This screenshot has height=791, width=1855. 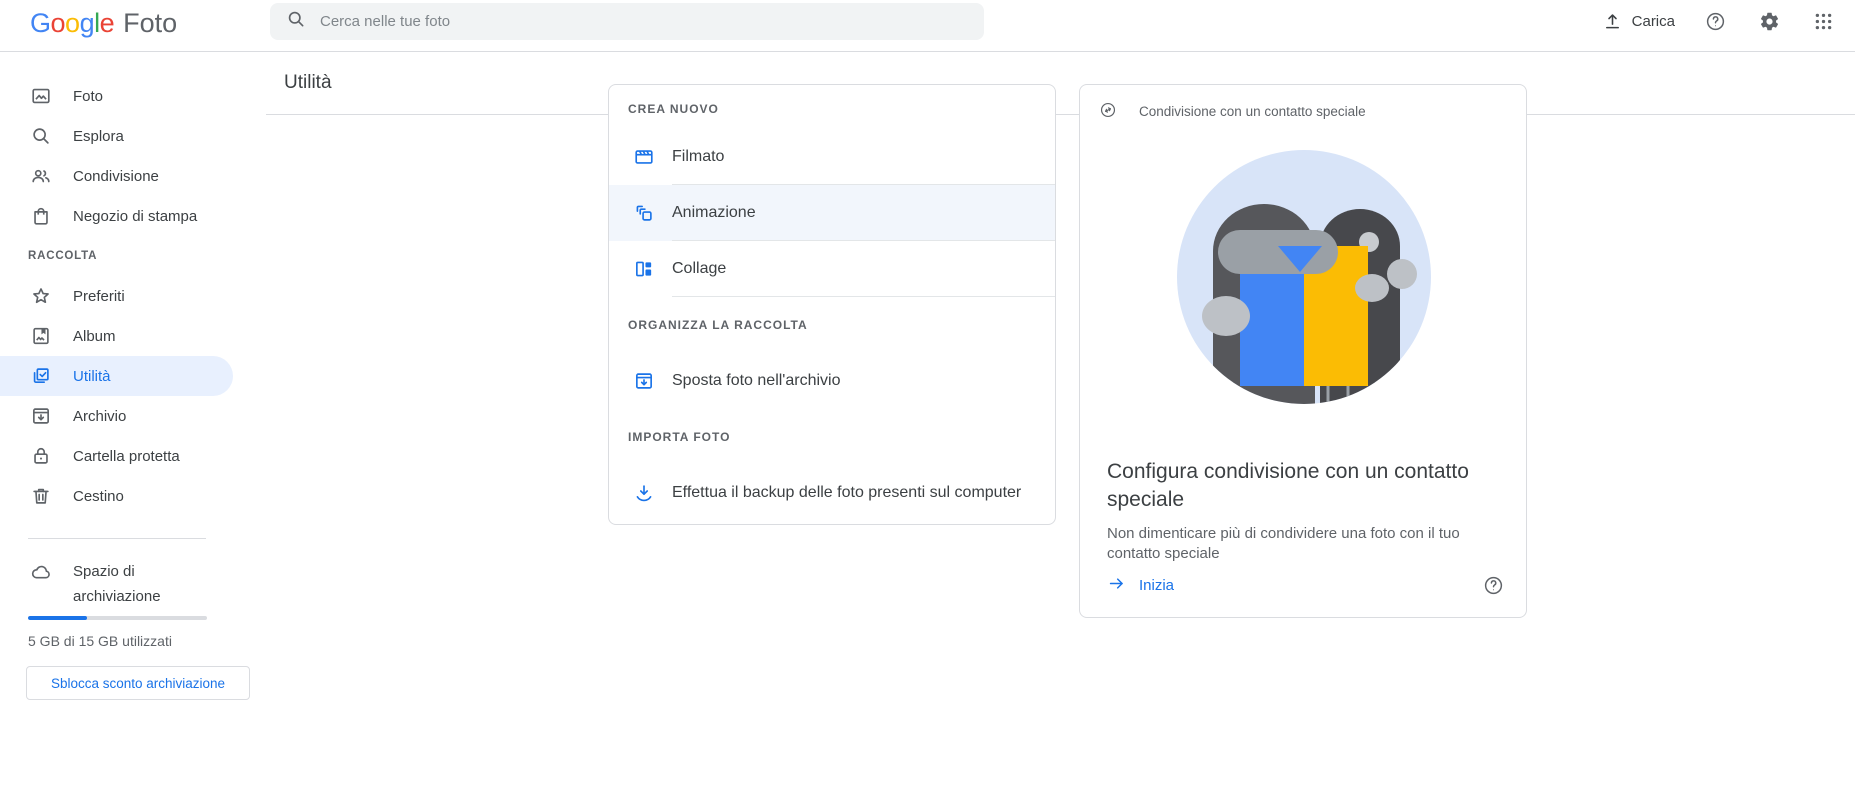 I want to click on partner-sharing-illustration, so click(x=1304, y=277).